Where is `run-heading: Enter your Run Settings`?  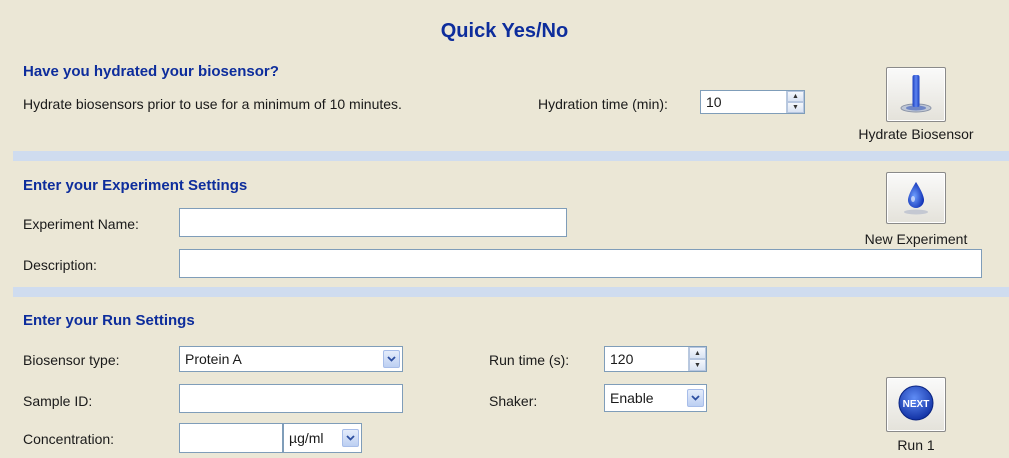
run-heading: Enter your Run Settings is located at coordinates (109, 320).